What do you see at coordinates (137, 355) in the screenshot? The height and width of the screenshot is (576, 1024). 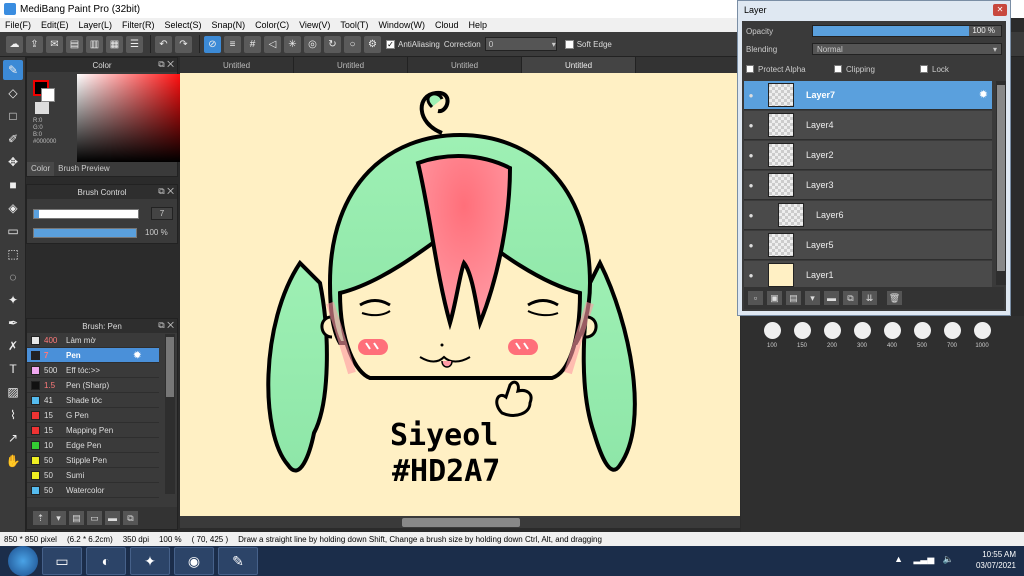 I see `gear-icon: ✹` at bounding box center [137, 355].